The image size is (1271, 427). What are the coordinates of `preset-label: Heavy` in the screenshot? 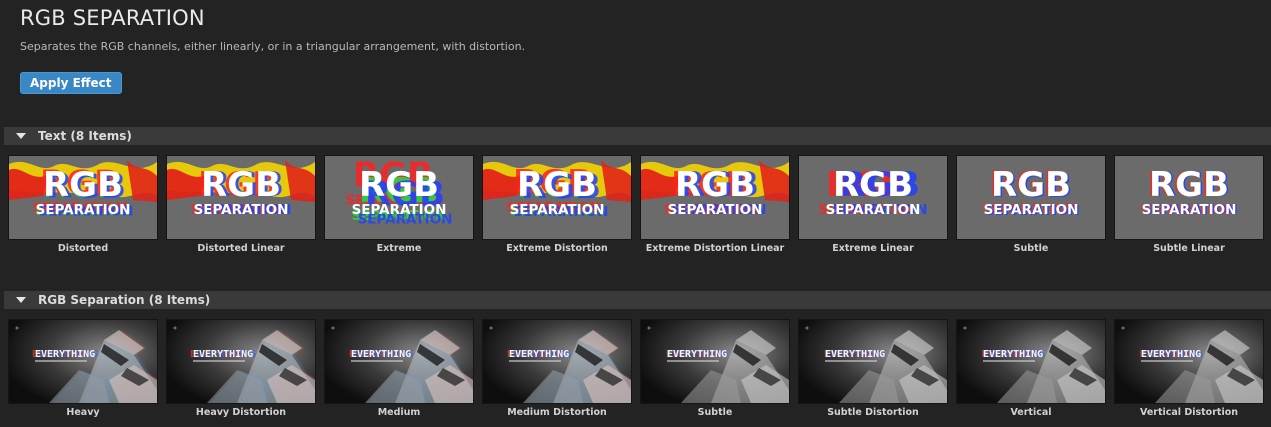 It's located at (83, 412).